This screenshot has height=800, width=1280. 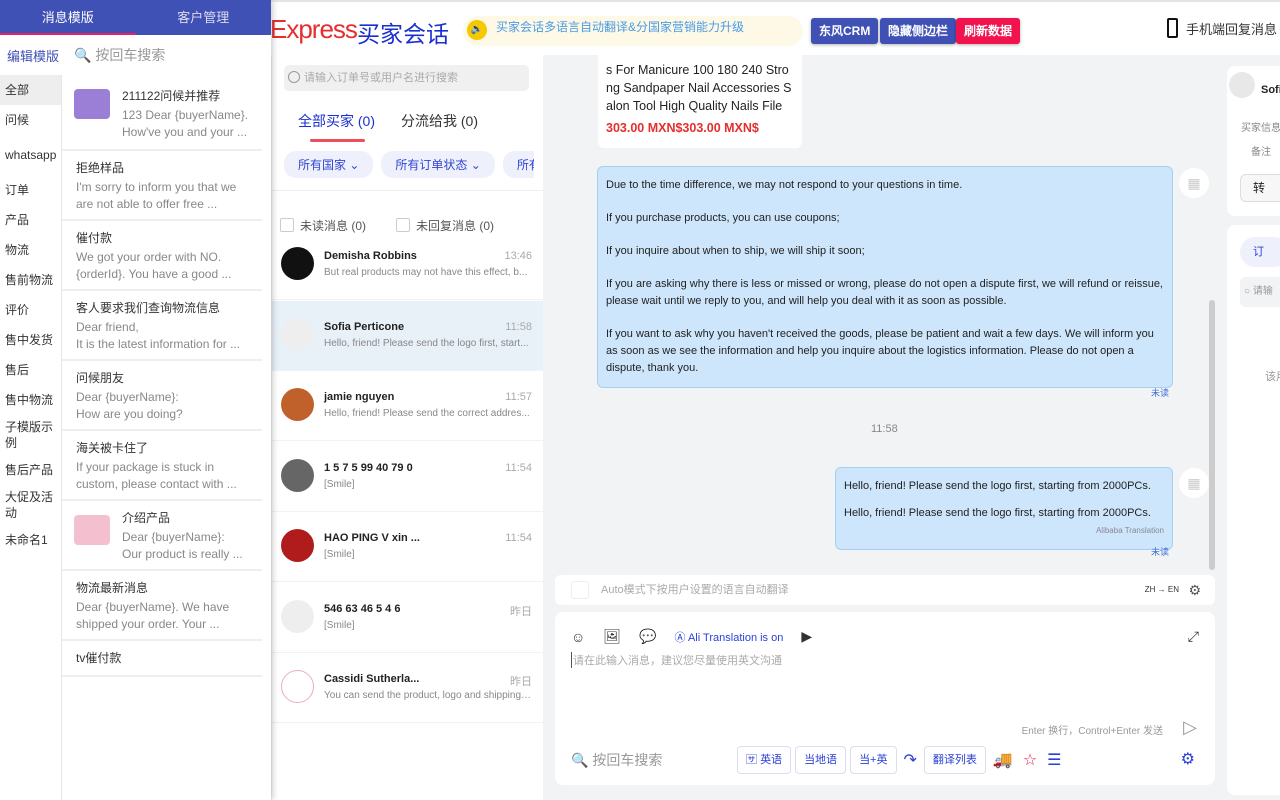 I want to click on buyer-avatar, so click(x=1242, y=85).